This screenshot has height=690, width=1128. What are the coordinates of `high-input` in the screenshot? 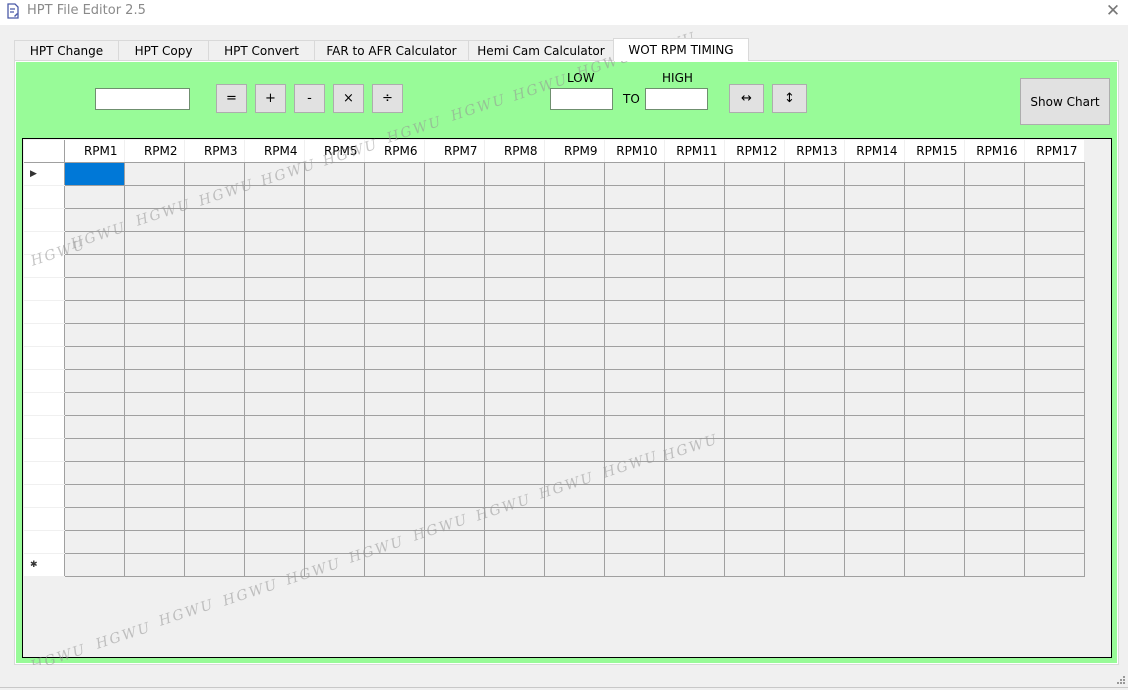 It's located at (676, 99).